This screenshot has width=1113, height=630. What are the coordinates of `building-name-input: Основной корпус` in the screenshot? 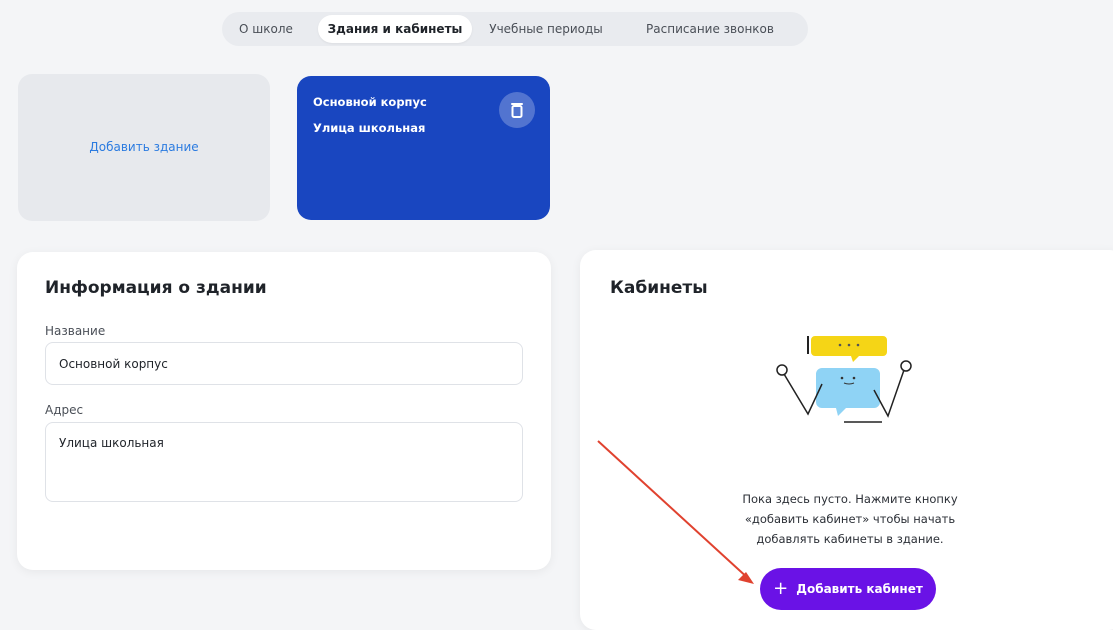 It's located at (284, 363).